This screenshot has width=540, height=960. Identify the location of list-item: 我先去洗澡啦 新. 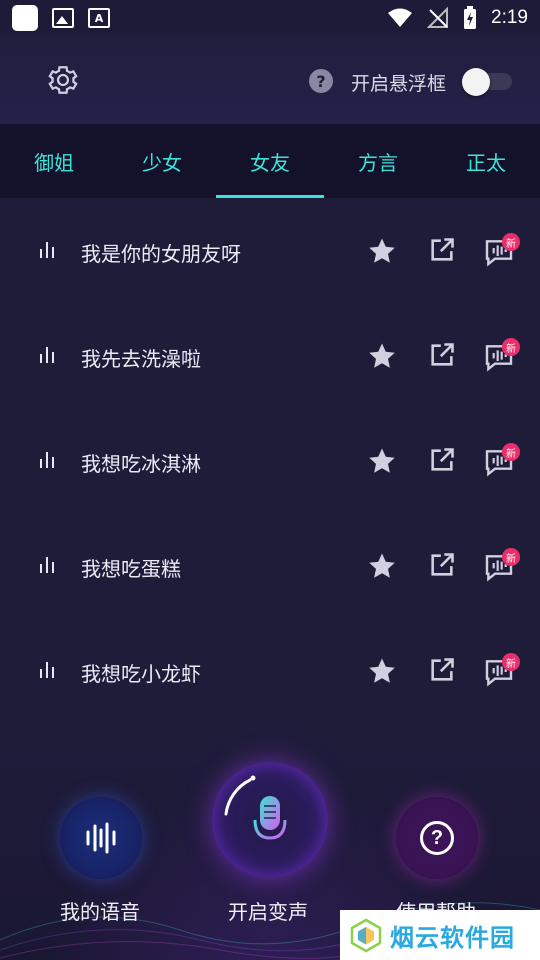
(270, 355).